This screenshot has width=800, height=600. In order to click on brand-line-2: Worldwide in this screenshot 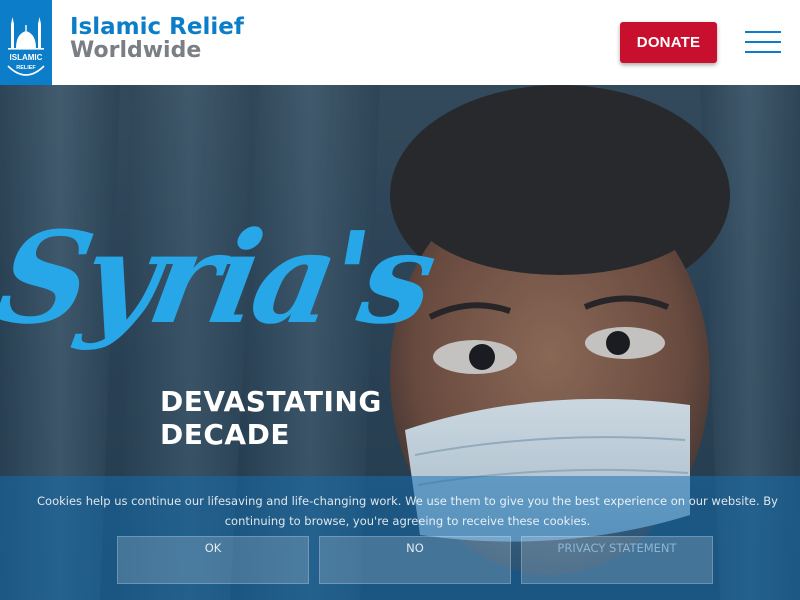, I will do `click(136, 50)`.